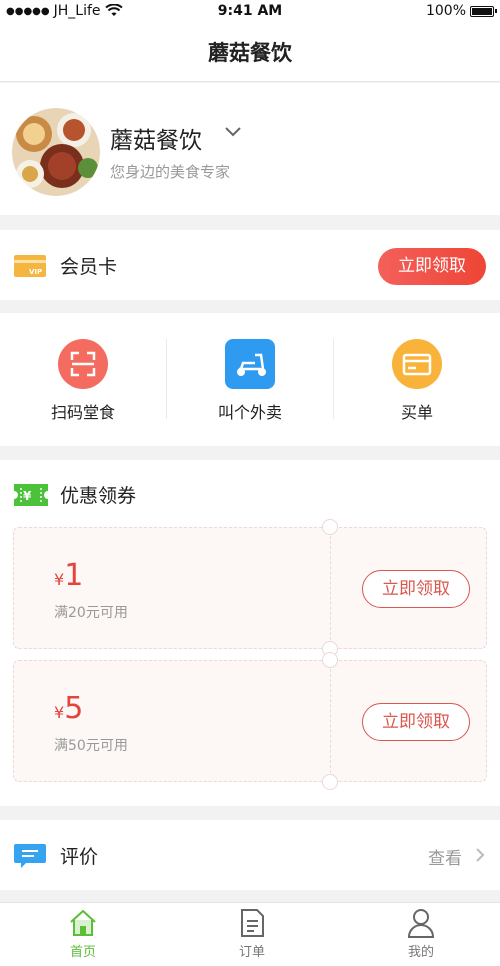 The width and height of the screenshot is (500, 966). Describe the element at coordinates (156, 141) in the screenshot. I see `shop-name: 蘑菇餐饮` at that location.